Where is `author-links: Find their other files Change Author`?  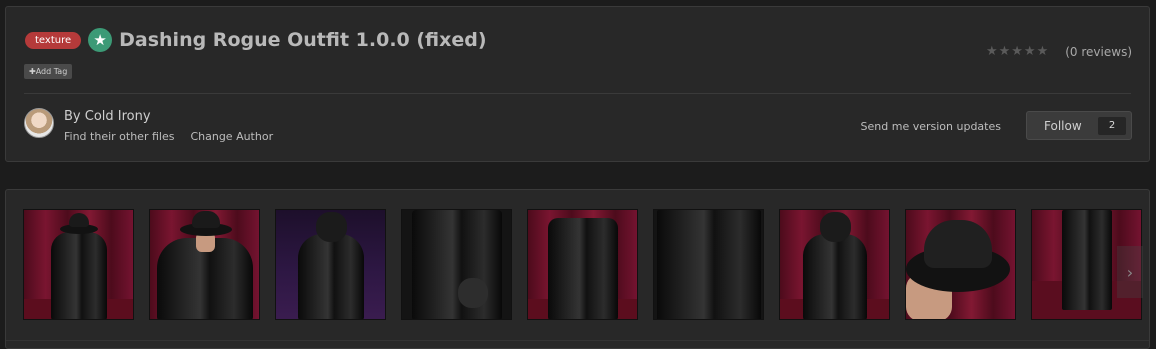 author-links: Find their other files Change Author is located at coordinates (168, 136).